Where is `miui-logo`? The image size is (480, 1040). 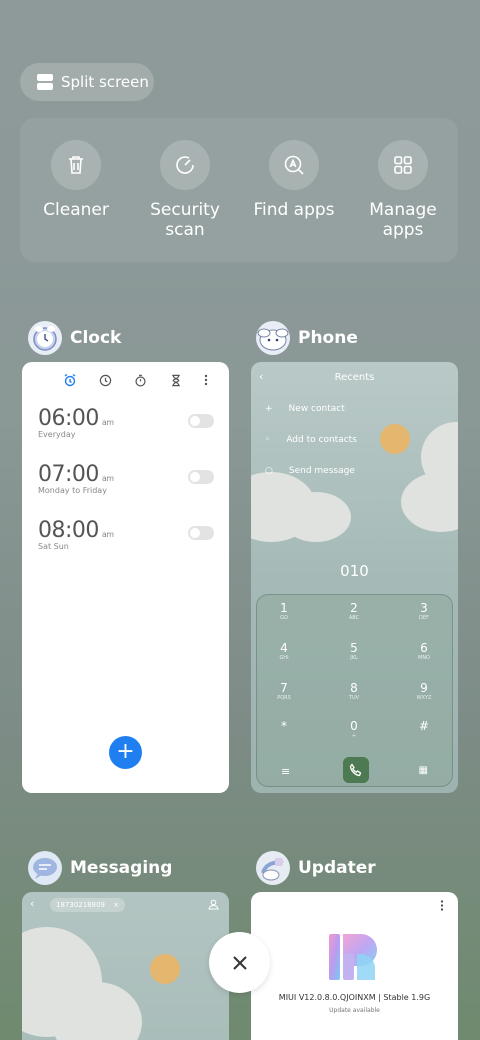
miui-logo is located at coordinates (353, 957).